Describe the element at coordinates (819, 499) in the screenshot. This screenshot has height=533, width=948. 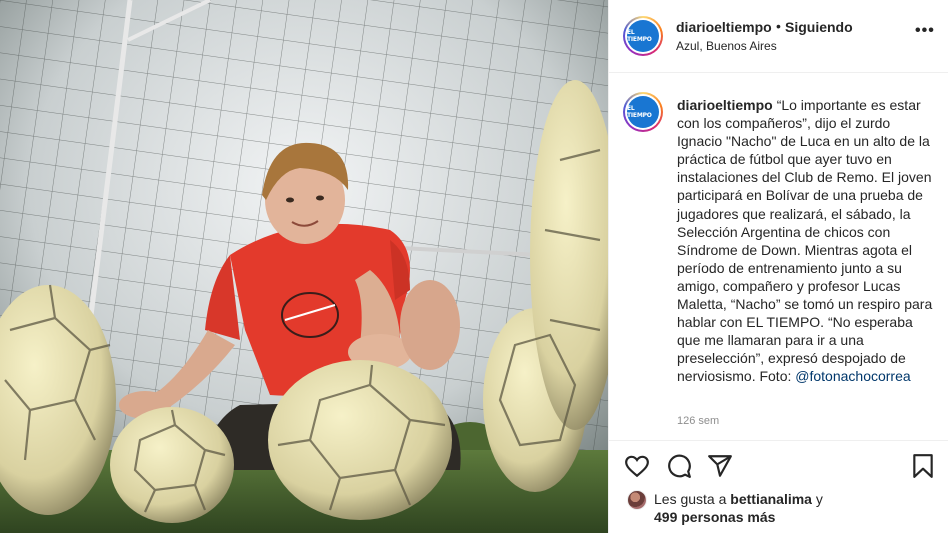
I see `likes-conjunction: y` at that location.